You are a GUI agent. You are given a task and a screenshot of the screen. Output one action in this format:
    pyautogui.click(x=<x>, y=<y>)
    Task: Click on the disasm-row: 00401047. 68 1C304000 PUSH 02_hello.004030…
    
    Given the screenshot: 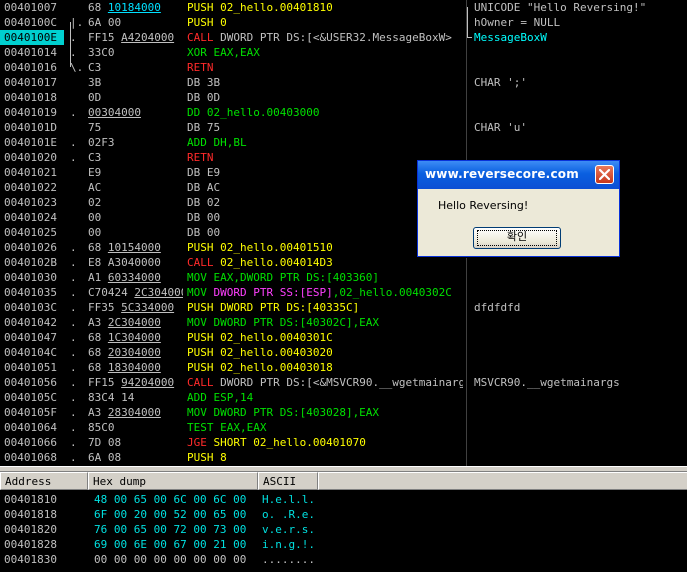 What is the action you would take?
    pyautogui.click(x=343, y=337)
    